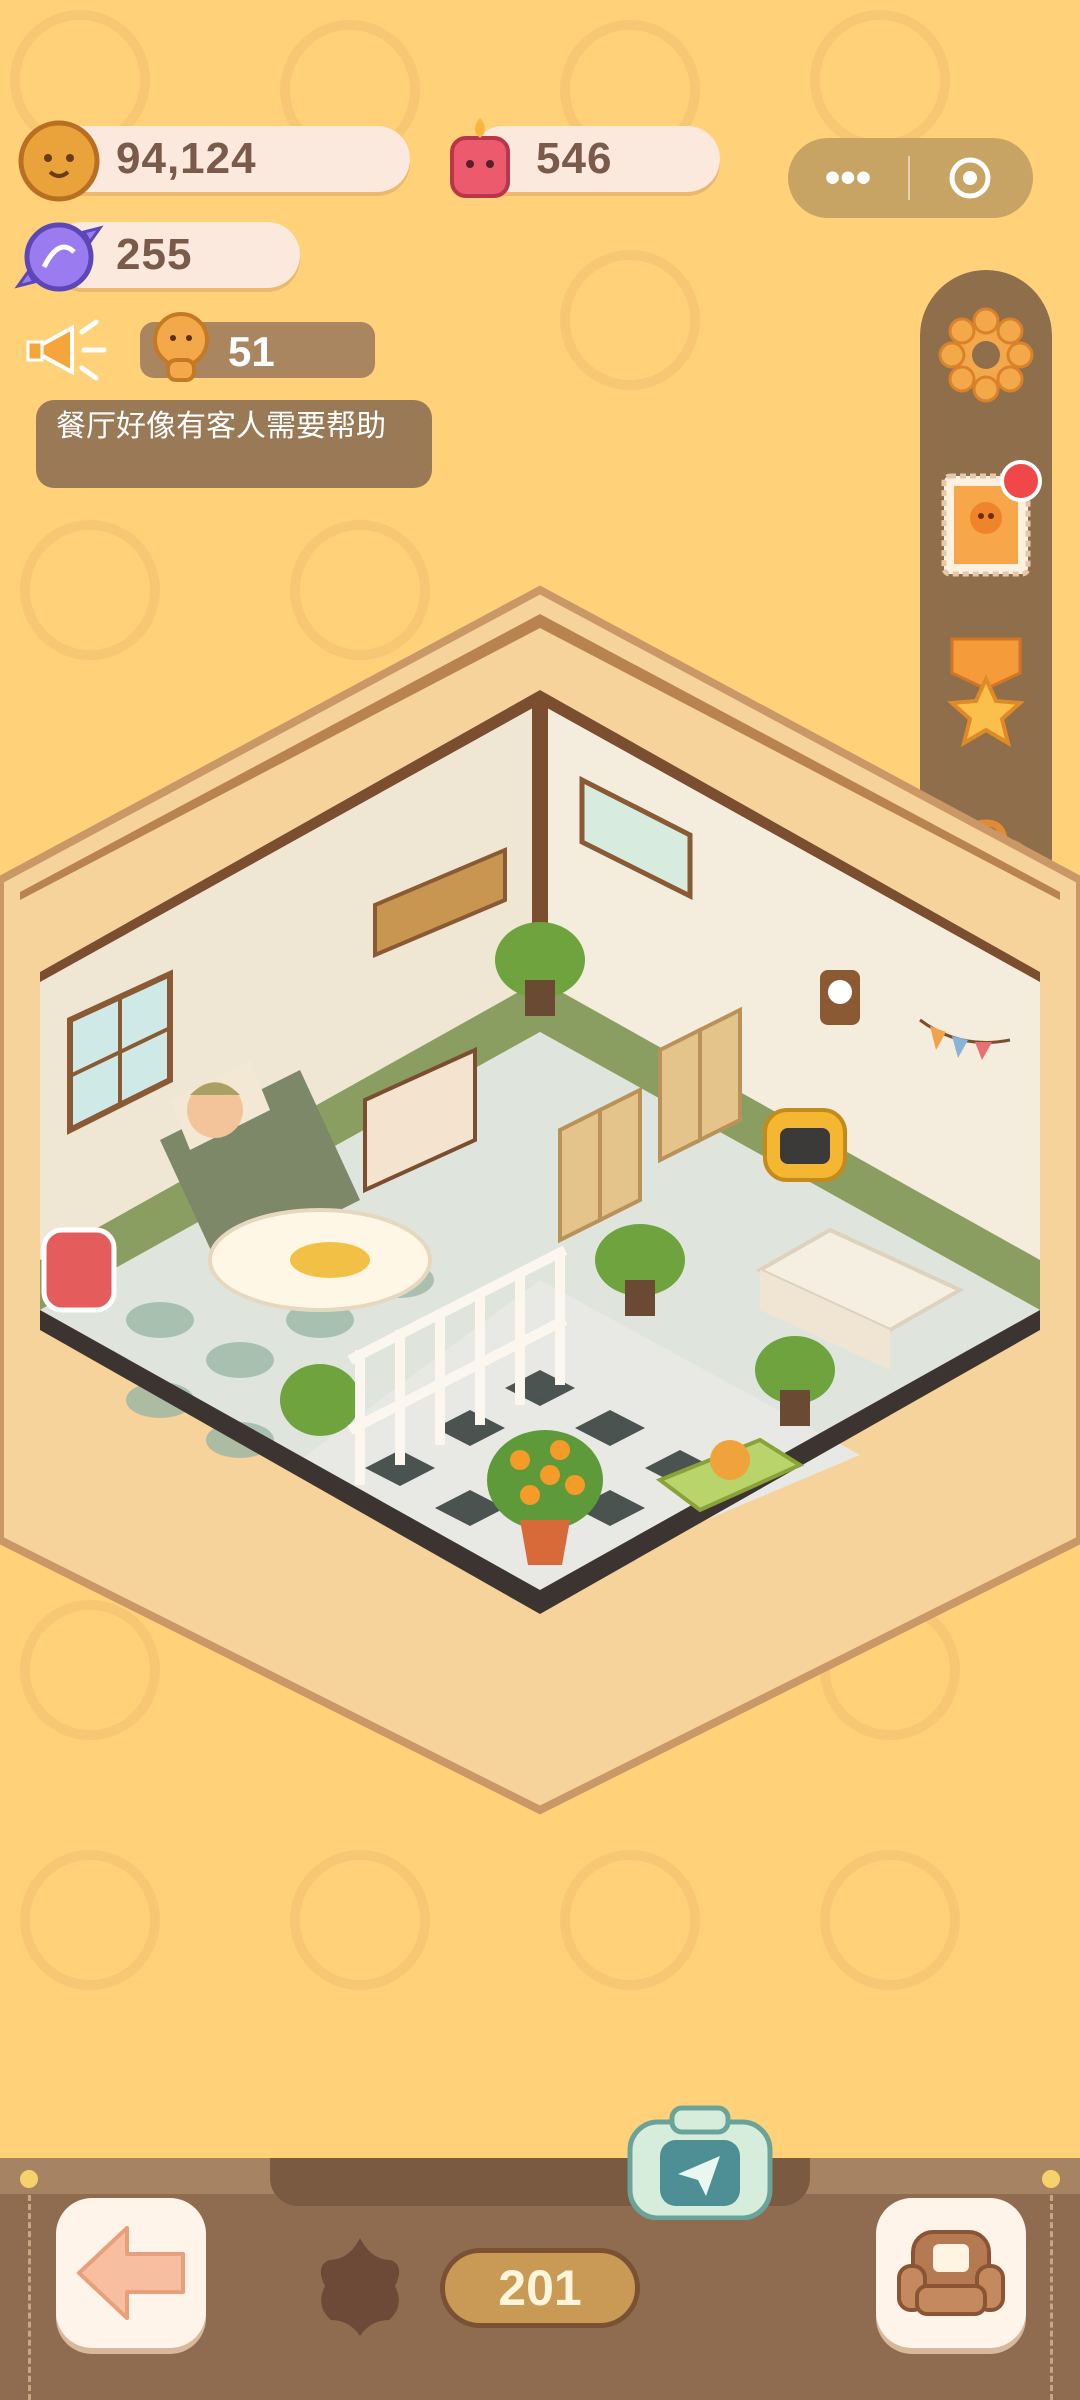 The width and height of the screenshot is (1080, 2400). What do you see at coordinates (29, 2297) in the screenshot?
I see `stitch-left` at bounding box center [29, 2297].